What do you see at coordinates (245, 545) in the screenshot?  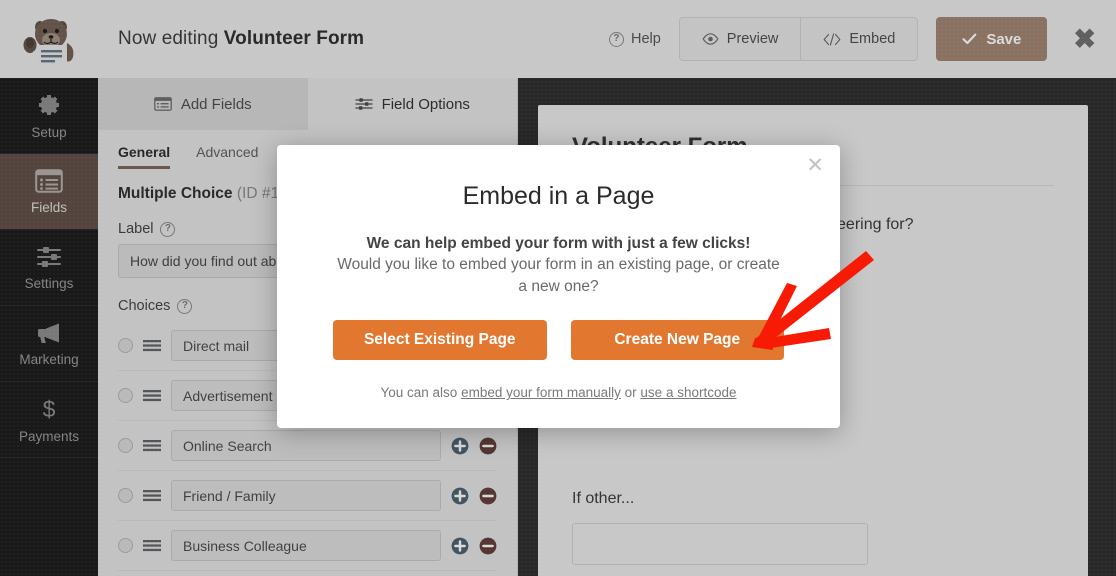 I see `choice-value: Business Colleague` at bounding box center [245, 545].